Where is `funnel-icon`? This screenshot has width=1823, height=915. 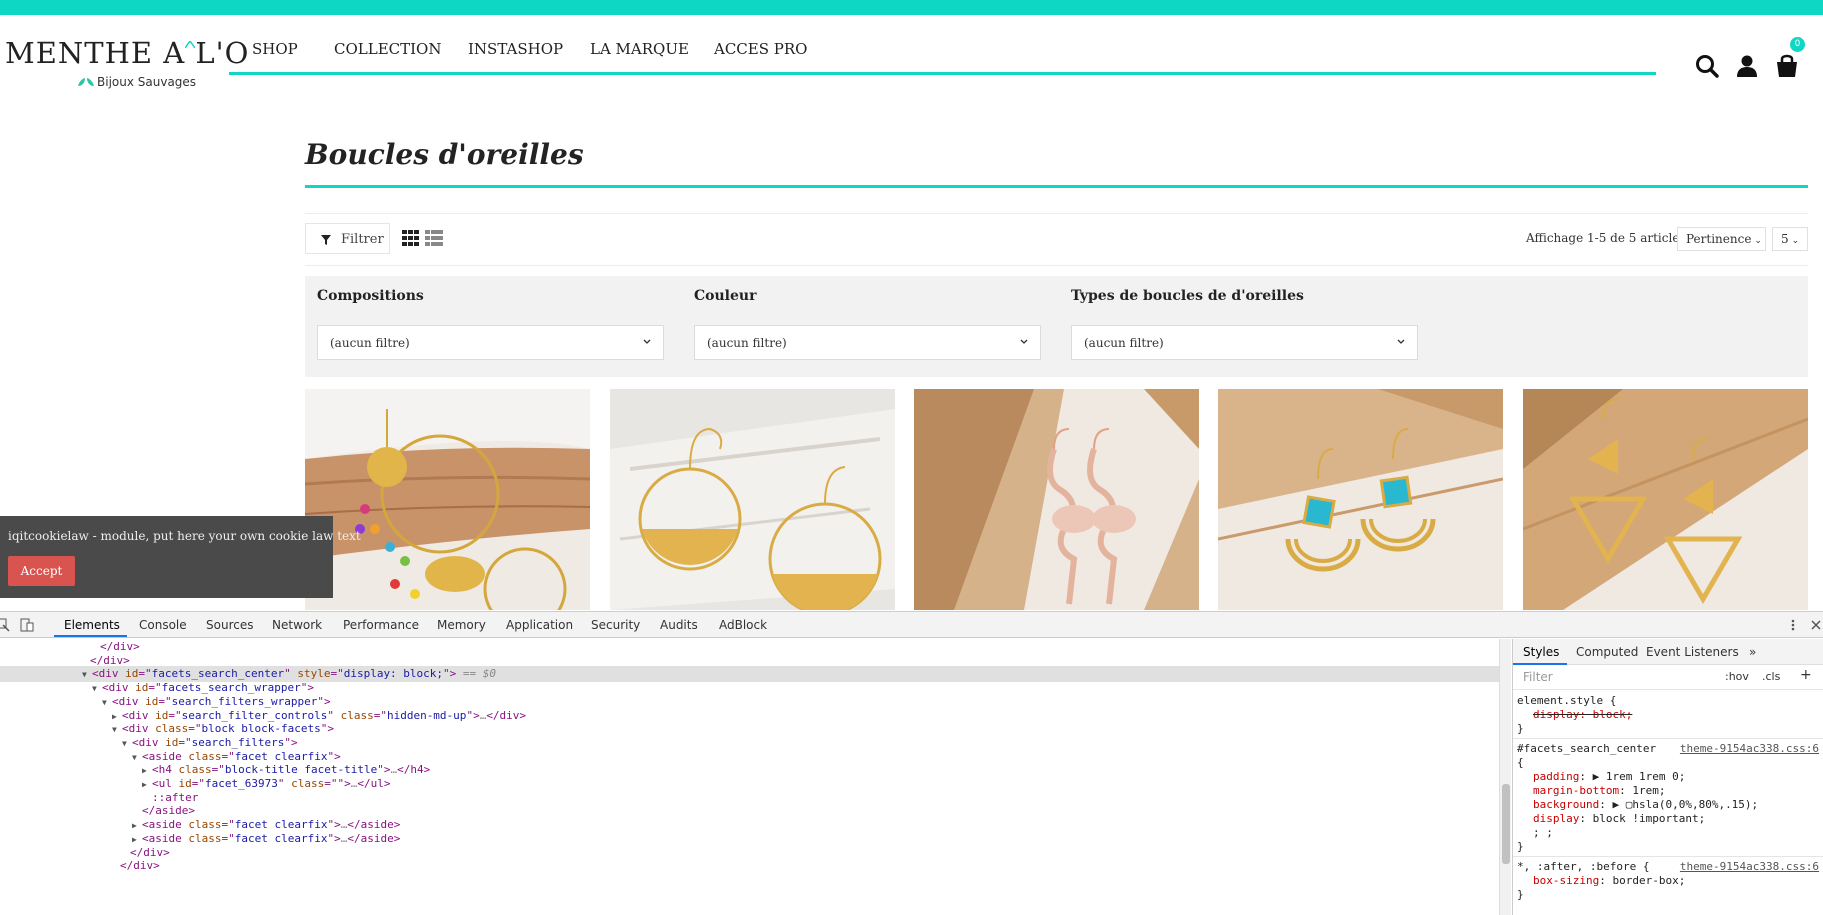
funnel-icon is located at coordinates (326, 240).